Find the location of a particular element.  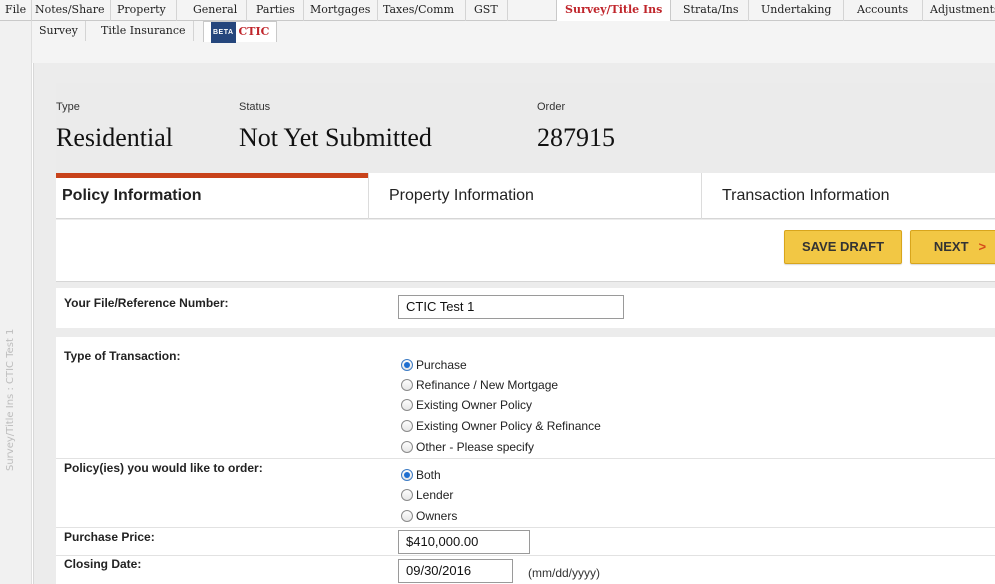

radio-label: Refinance / New Mortgage is located at coordinates (487, 385).